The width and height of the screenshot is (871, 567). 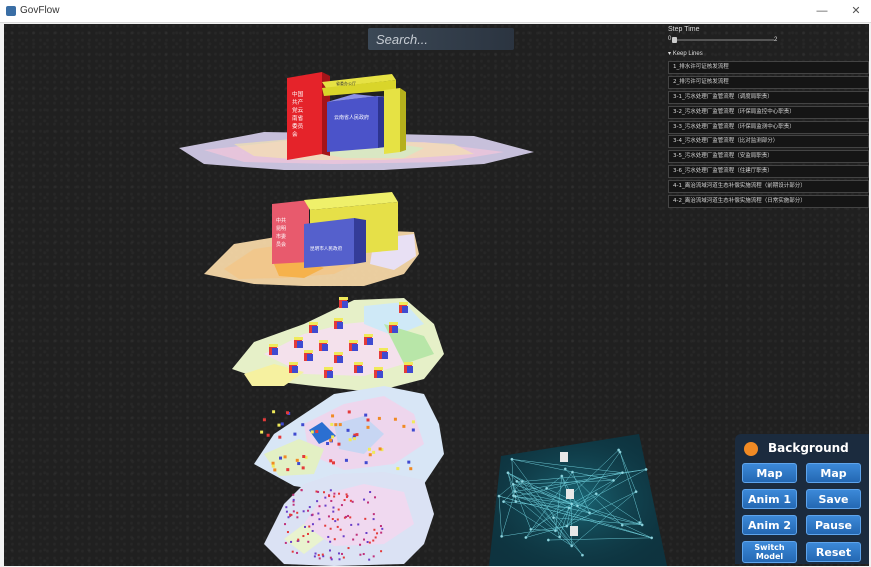 What do you see at coordinates (776, 40) in the screenshot?
I see `slider-max-value: 2` at bounding box center [776, 40].